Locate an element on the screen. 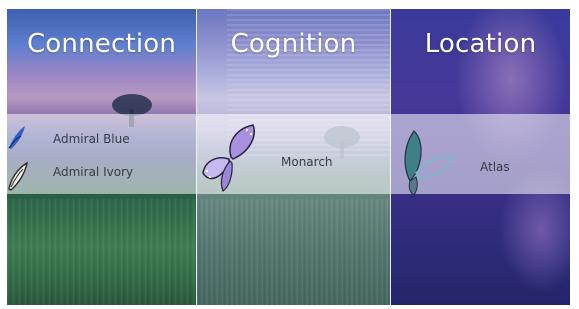 The width and height of the screenshot is (579, 309). admiral-blue-label: Admiral Blue is located at coordinates (91, 139).